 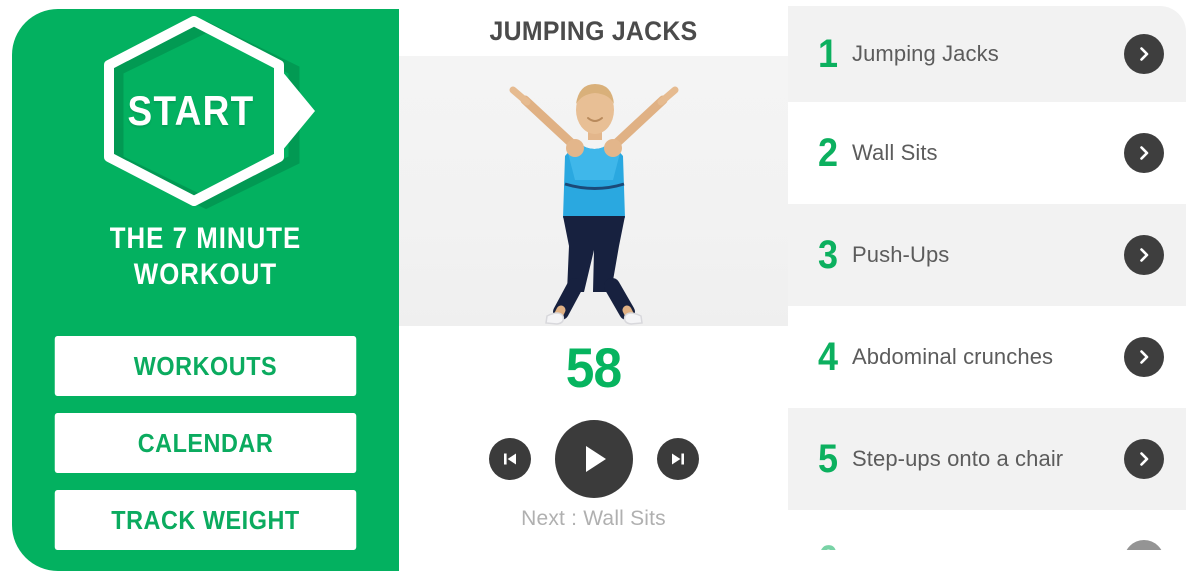 What do you see at coordinates (988, 548) in the screenshot?
I see `exercise-name: Squats` at bounding box center [988, 548].